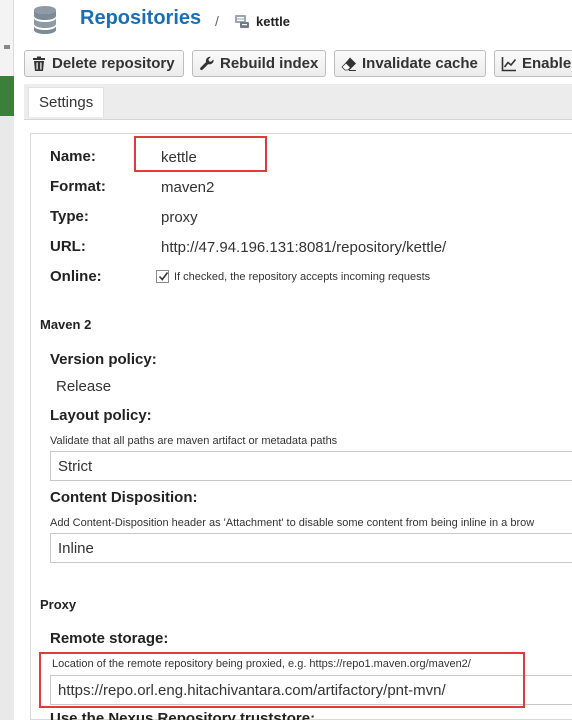 The image size is (572, 720). Describe the element at coordinates (68, 246) in the screenshot. I see `url-label: URL:` at that location.